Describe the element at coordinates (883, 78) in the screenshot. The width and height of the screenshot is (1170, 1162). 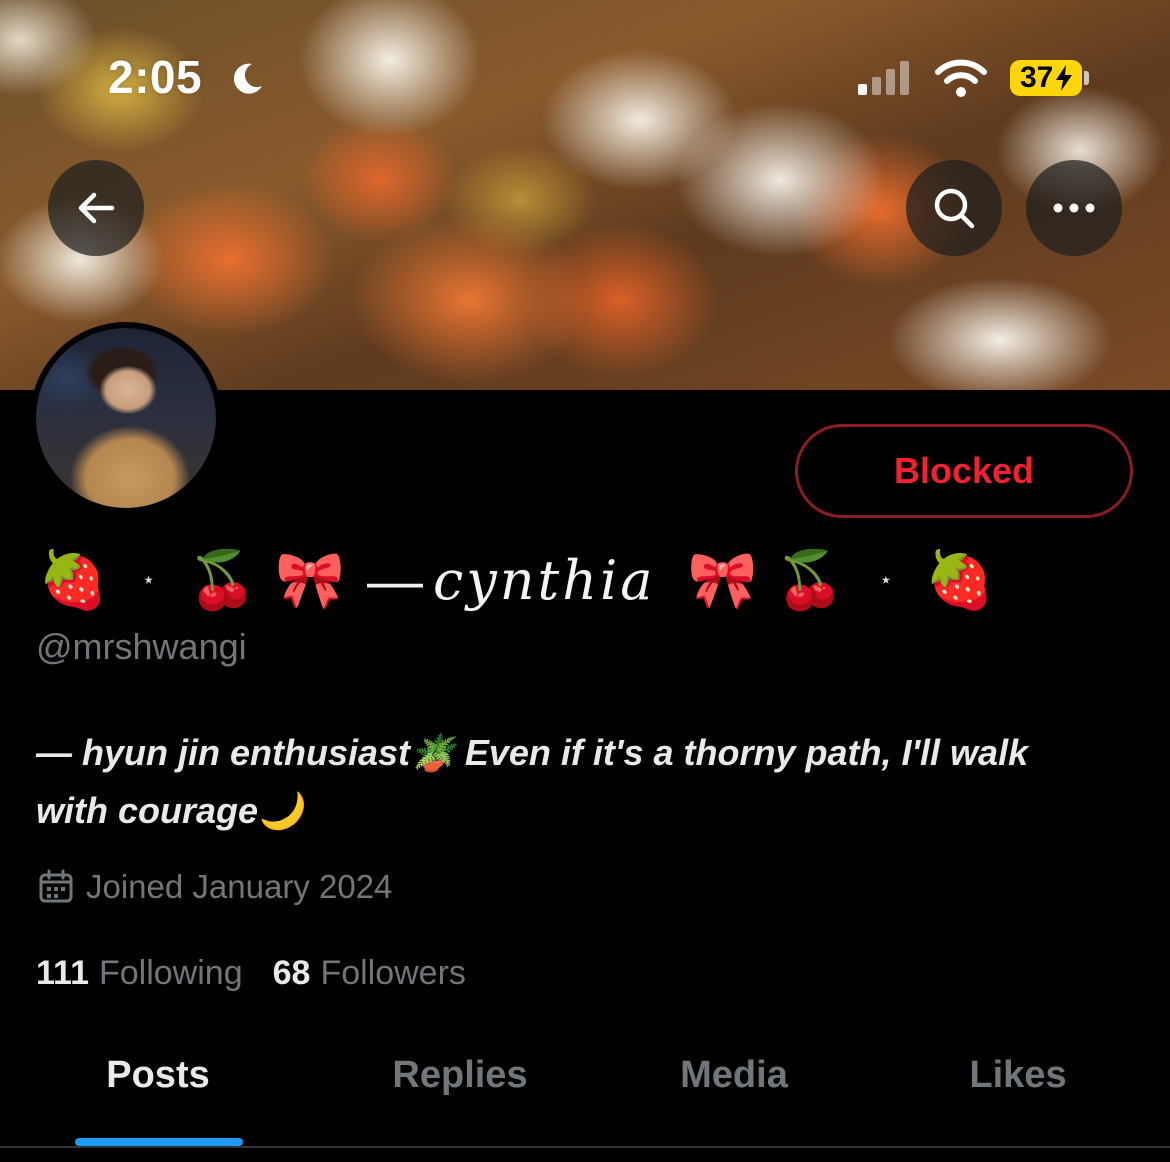
I see `cellular-signal-icon` at that location.